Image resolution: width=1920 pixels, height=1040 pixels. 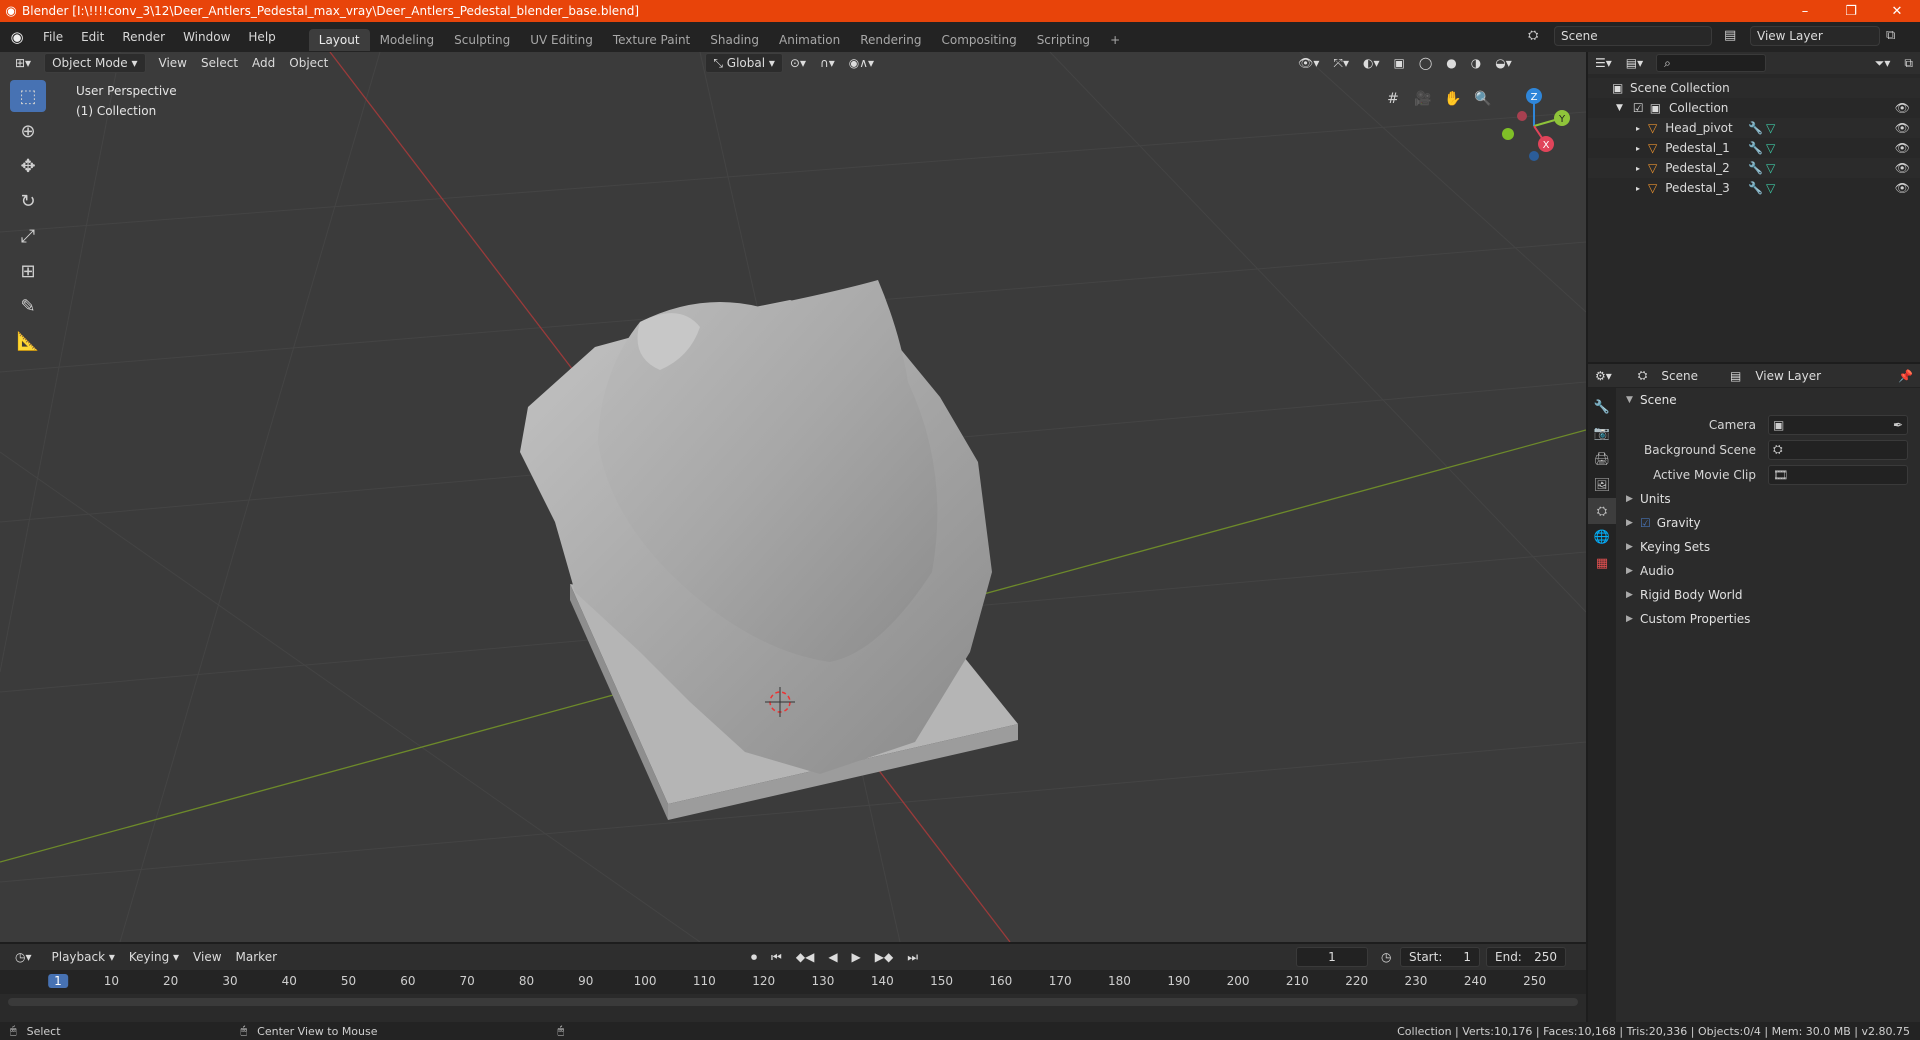 What do you see at coordinates (1838, 474) in the screenshot?
I see `active-movie-clip-field: 🎞` at bounding box center [1838, 474].